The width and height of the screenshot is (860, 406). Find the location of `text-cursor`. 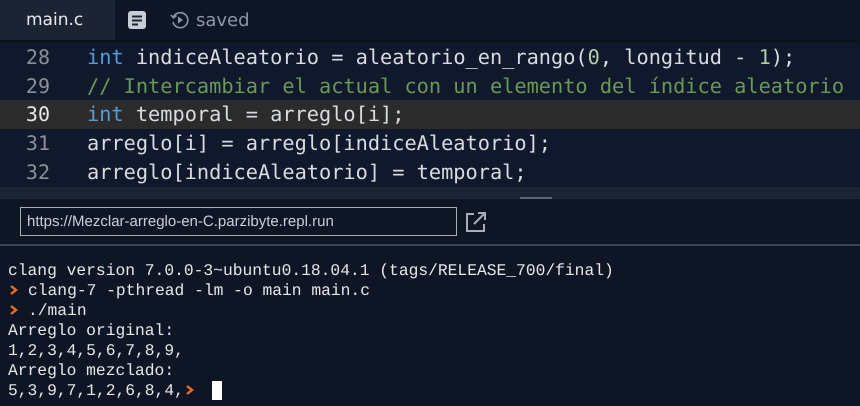

text-cursor is located at coordinates (217, 390).